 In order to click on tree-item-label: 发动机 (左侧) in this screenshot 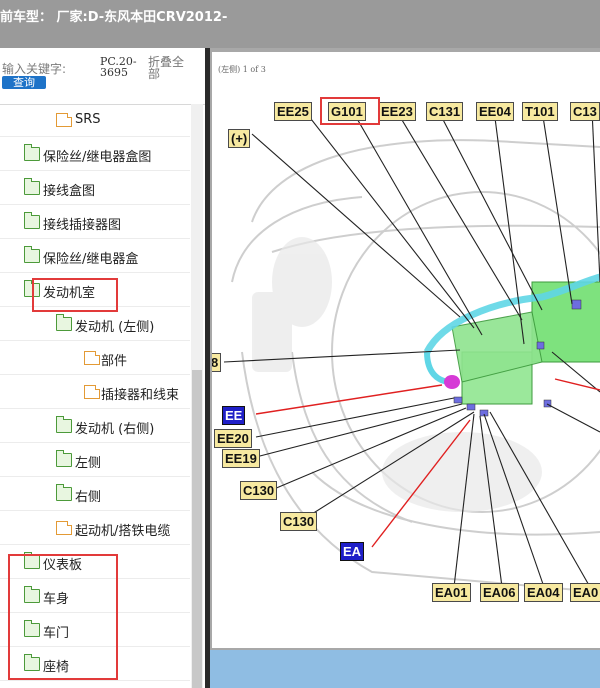, I will do `click(115, 327)`.